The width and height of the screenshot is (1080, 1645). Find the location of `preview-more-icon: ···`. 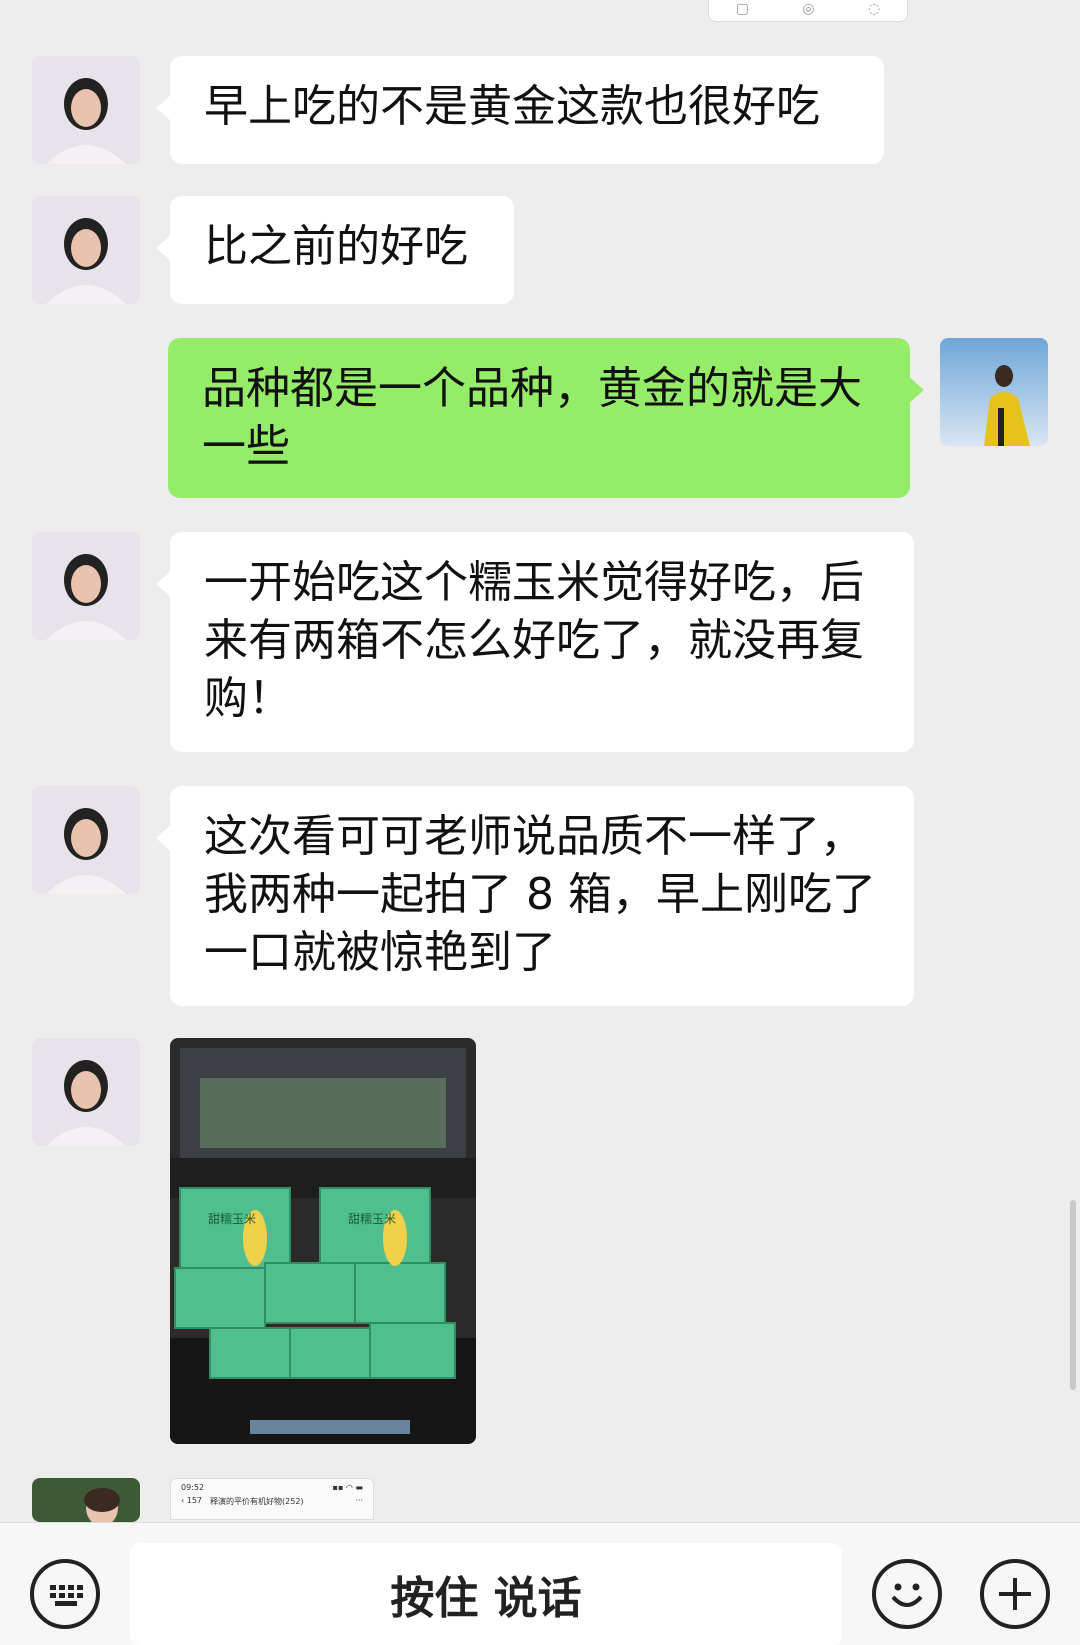

preview-more-icon: ··· is located at coordinates (359, 1500).